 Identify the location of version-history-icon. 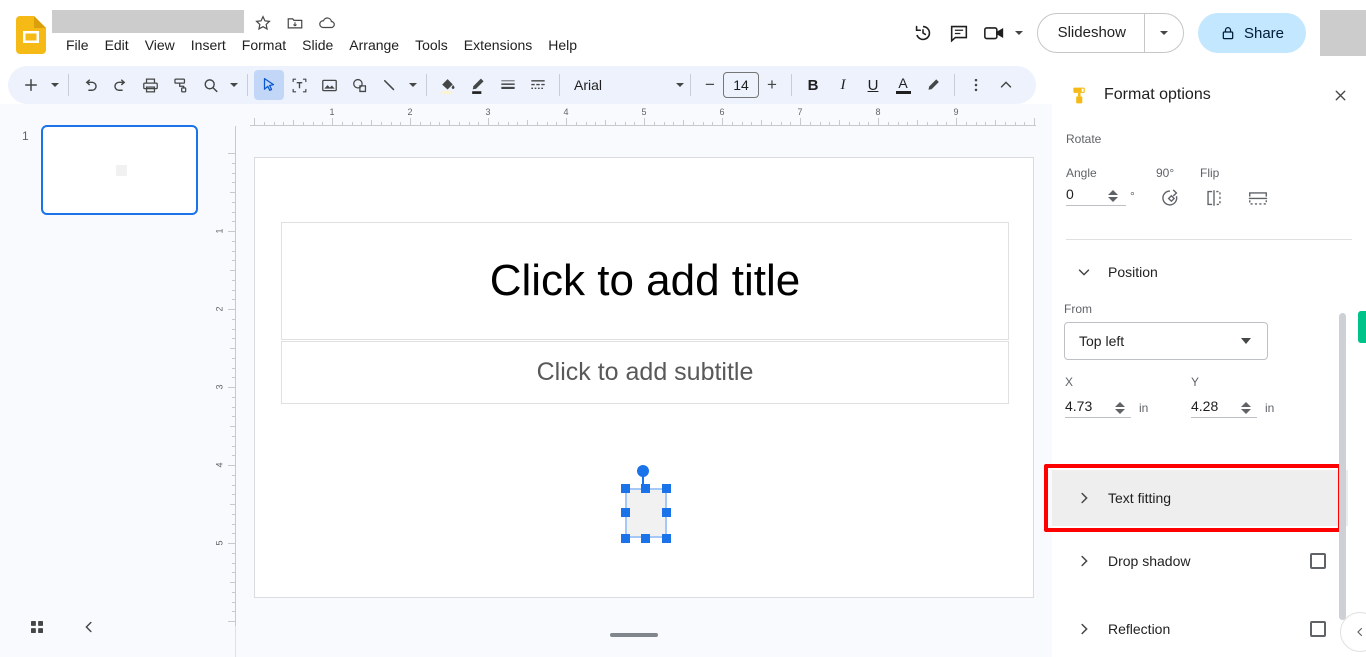
(923, 33).